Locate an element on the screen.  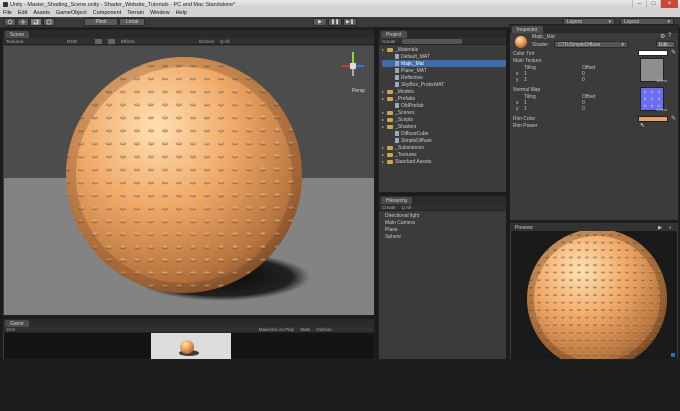
tiling-y-label: y is located at coordinates (517, 80).